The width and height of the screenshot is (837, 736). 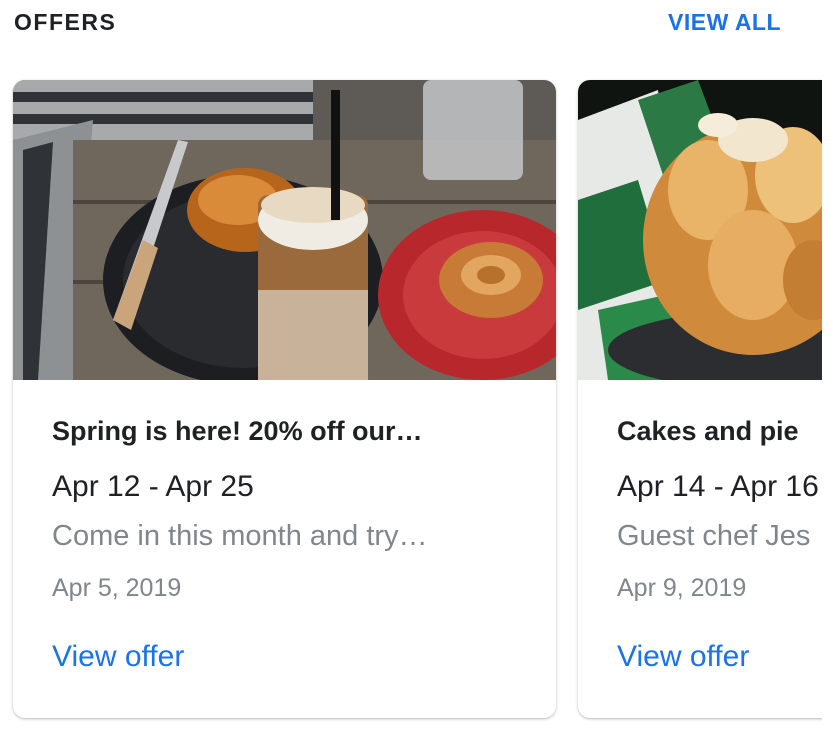 I want to click on offer-dates: Apr 12 - Apr 25, so click(x=153, y=486).